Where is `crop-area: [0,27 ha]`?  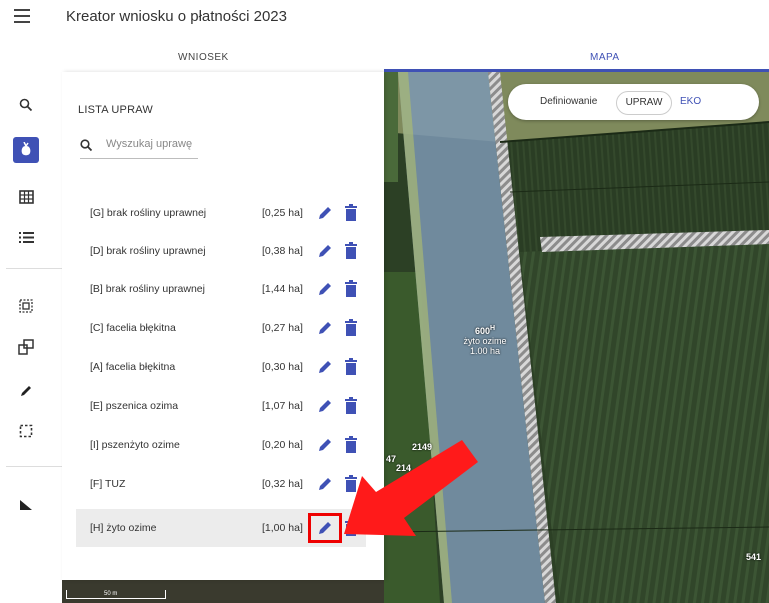
crop-area: [0,27 ha] is located at coordinates (282, 328).